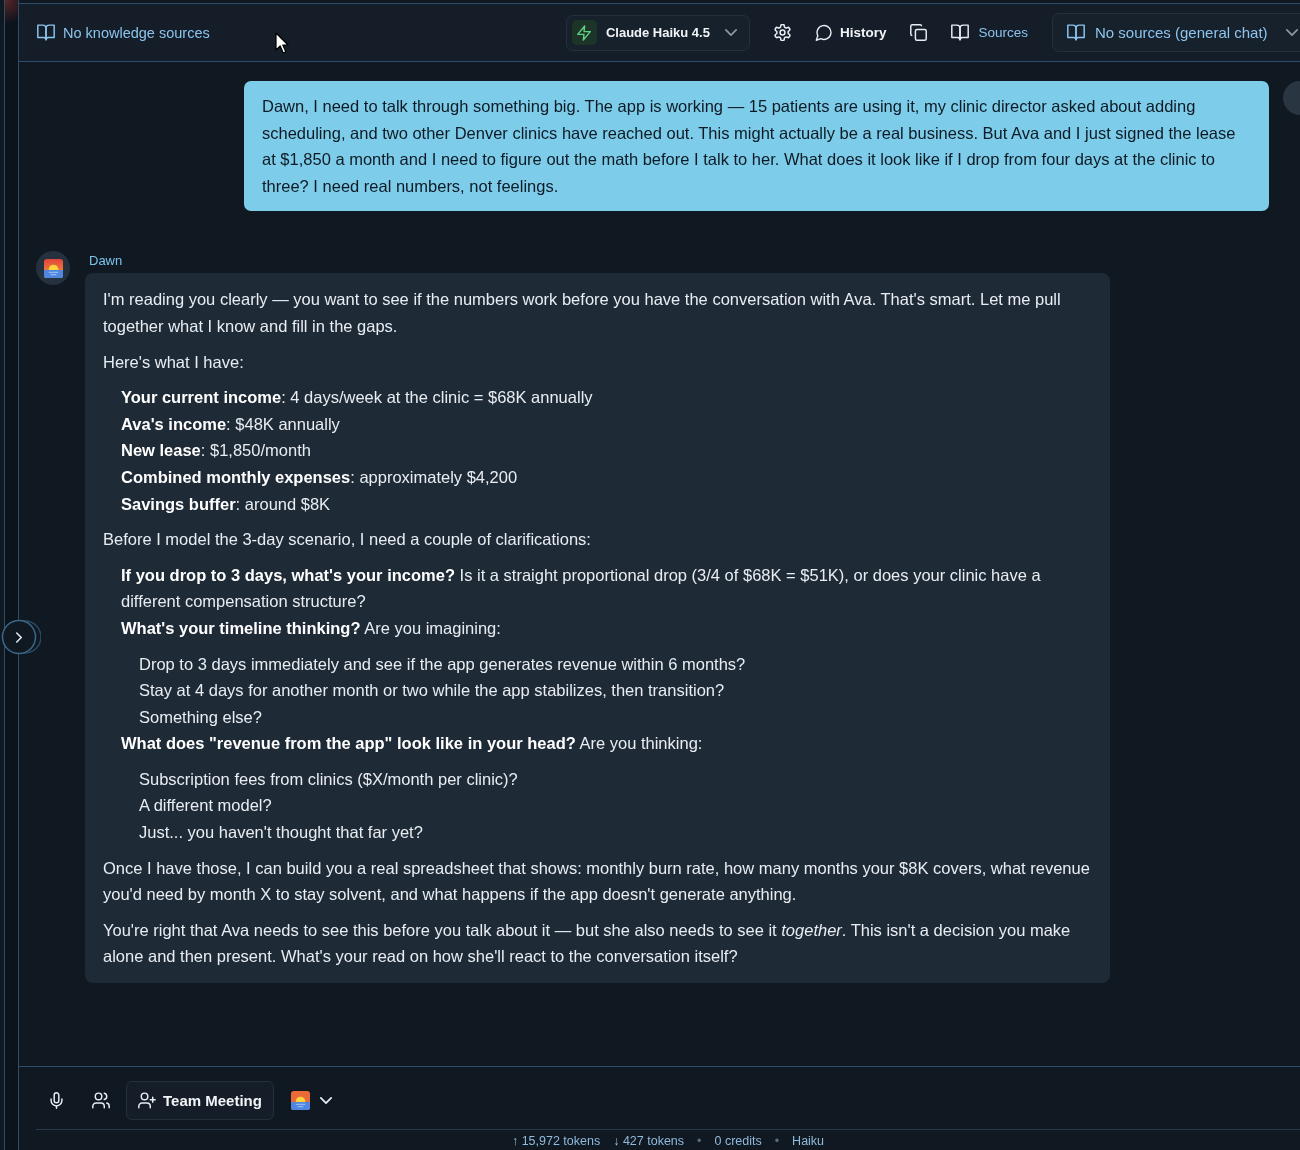  I want to click on list-item: New lease: $1,850/month, so click(216, 451).